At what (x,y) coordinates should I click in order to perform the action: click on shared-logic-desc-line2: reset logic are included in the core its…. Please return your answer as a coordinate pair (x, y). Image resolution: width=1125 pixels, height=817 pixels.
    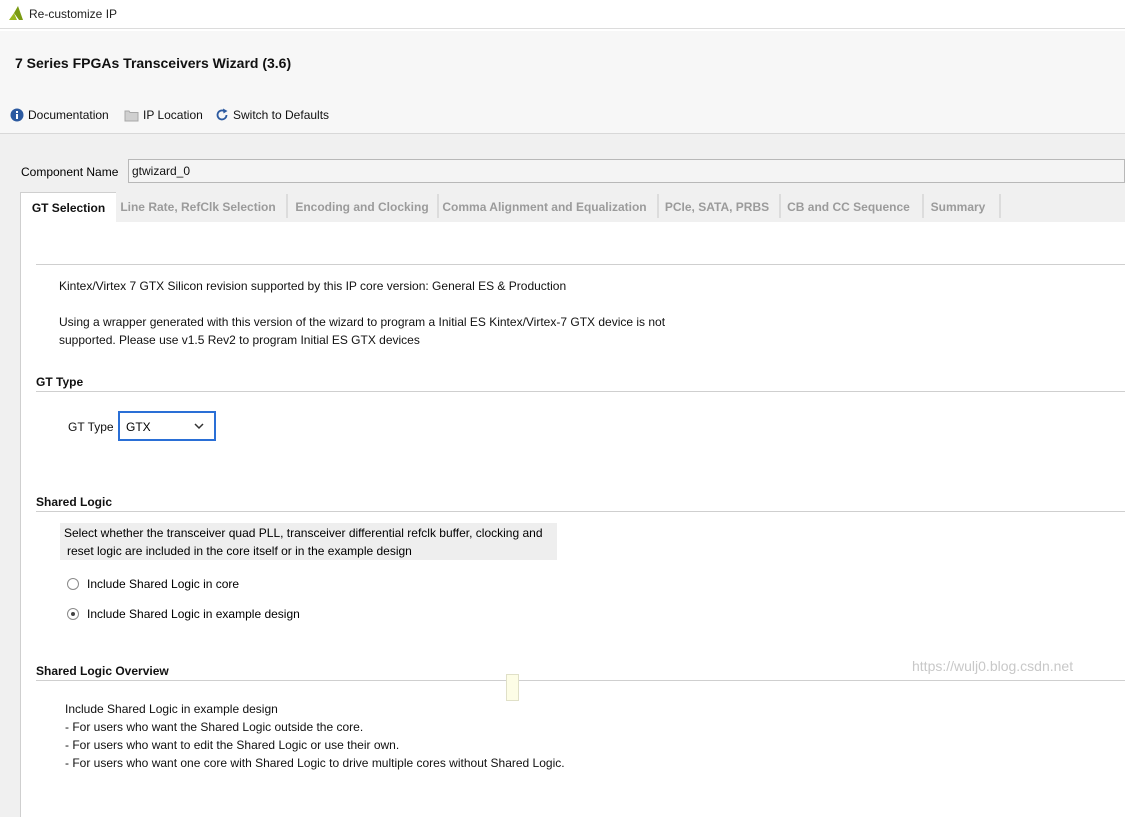
    Looking at the image, I should click on (239, 551).